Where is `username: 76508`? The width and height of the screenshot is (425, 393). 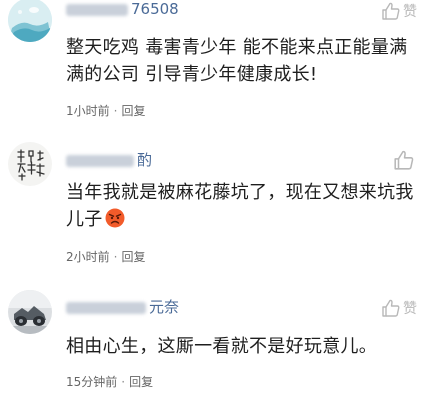
username: 76508 is located at coordinates (122, 9).